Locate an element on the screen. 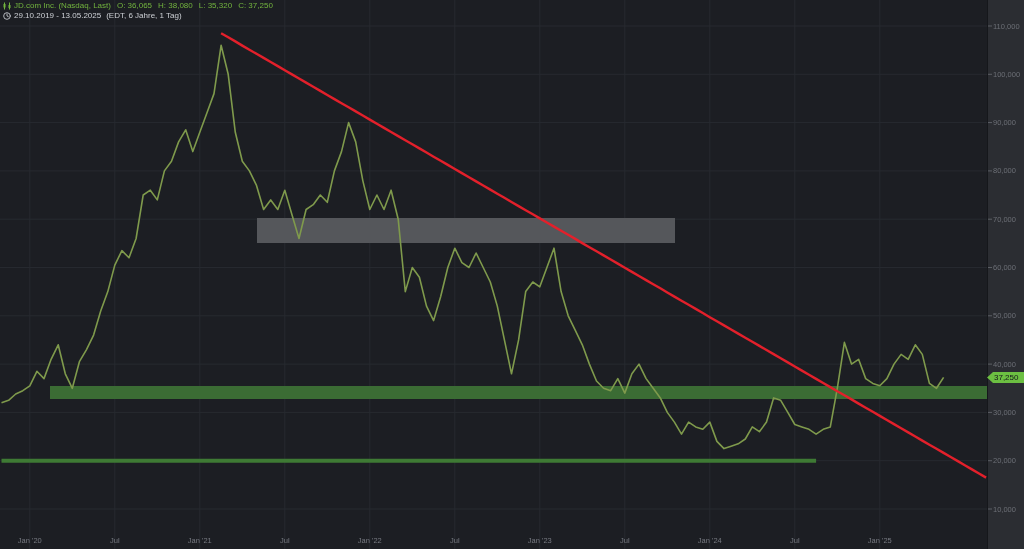  quote-value: C: 37,250 is located at coordinates (255, 6).